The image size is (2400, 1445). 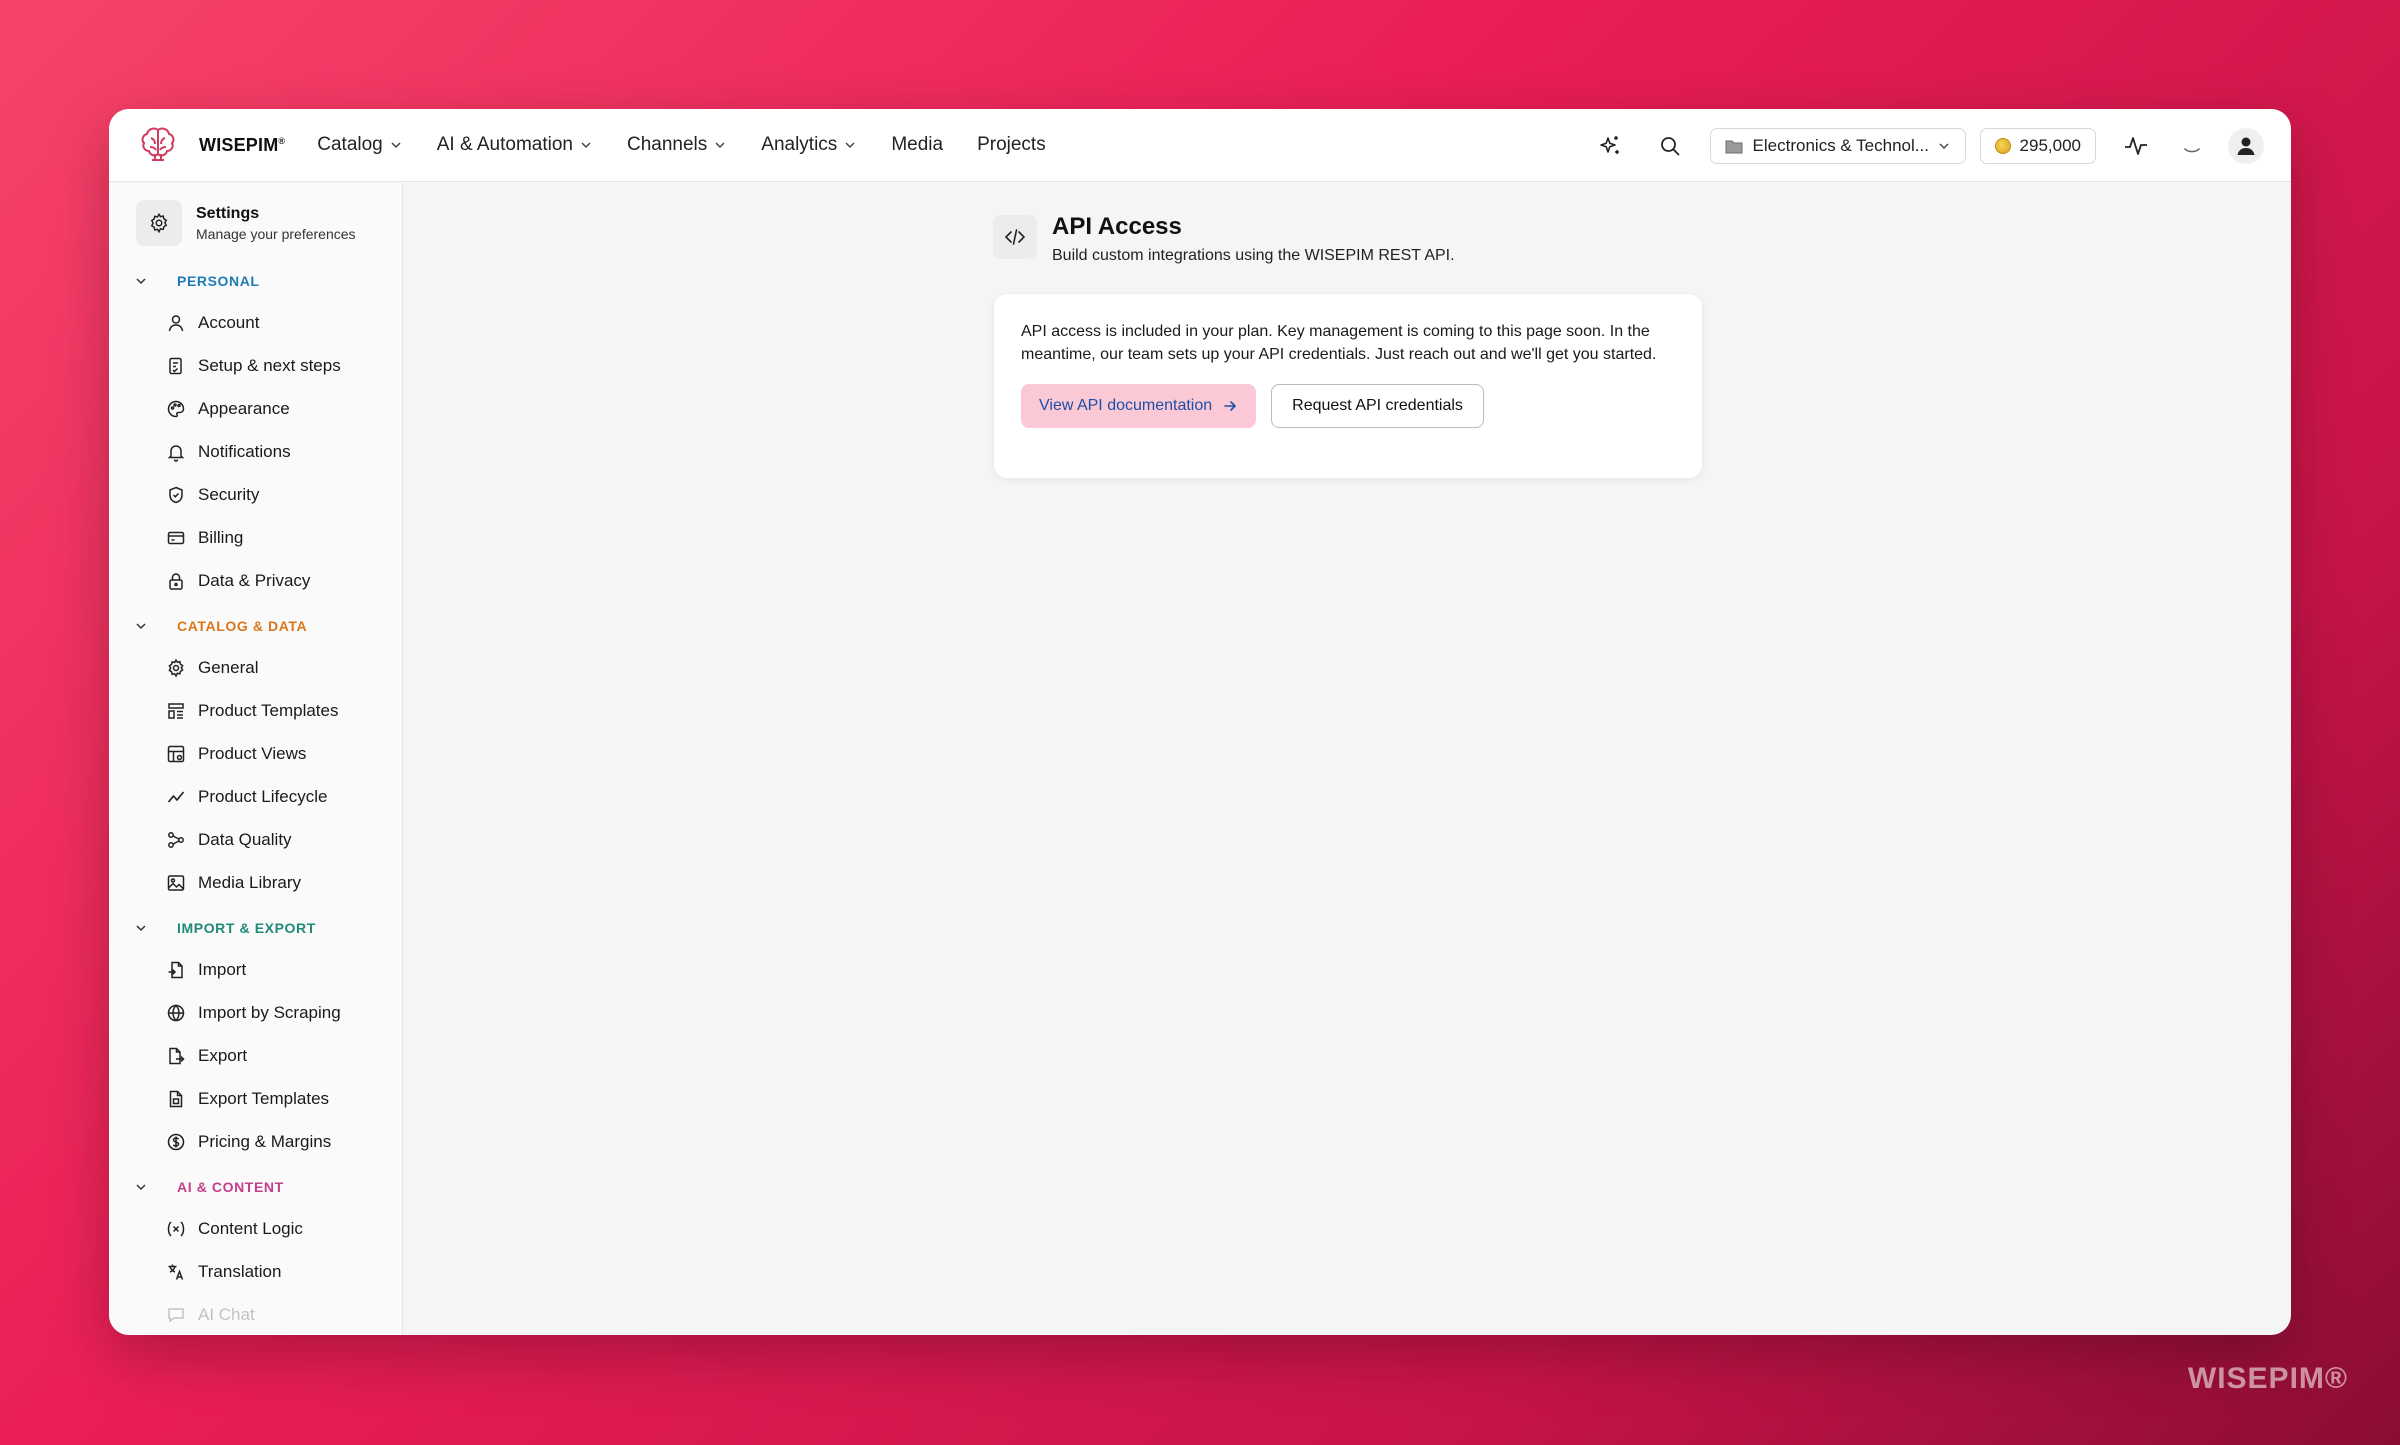 I want to click on sidebar-item-setup: Setup & next steps, so click(x=255, y=365).